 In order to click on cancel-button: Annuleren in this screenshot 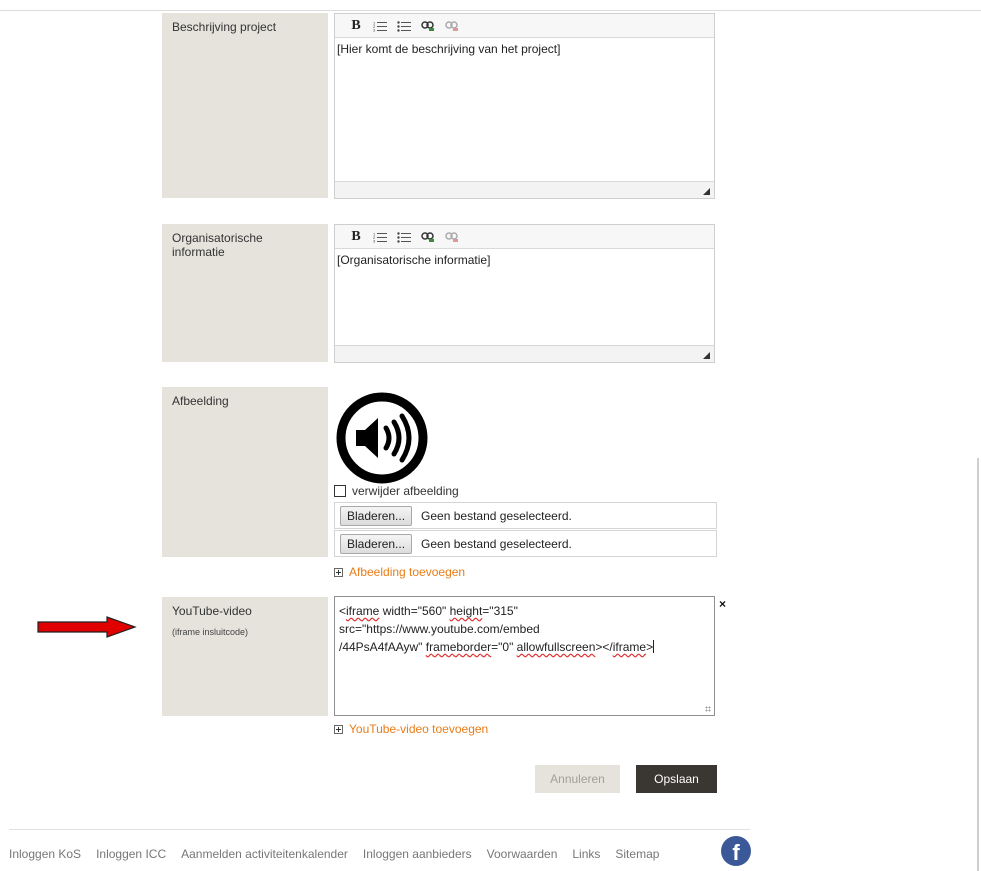, I will do `click(577, 779)`.